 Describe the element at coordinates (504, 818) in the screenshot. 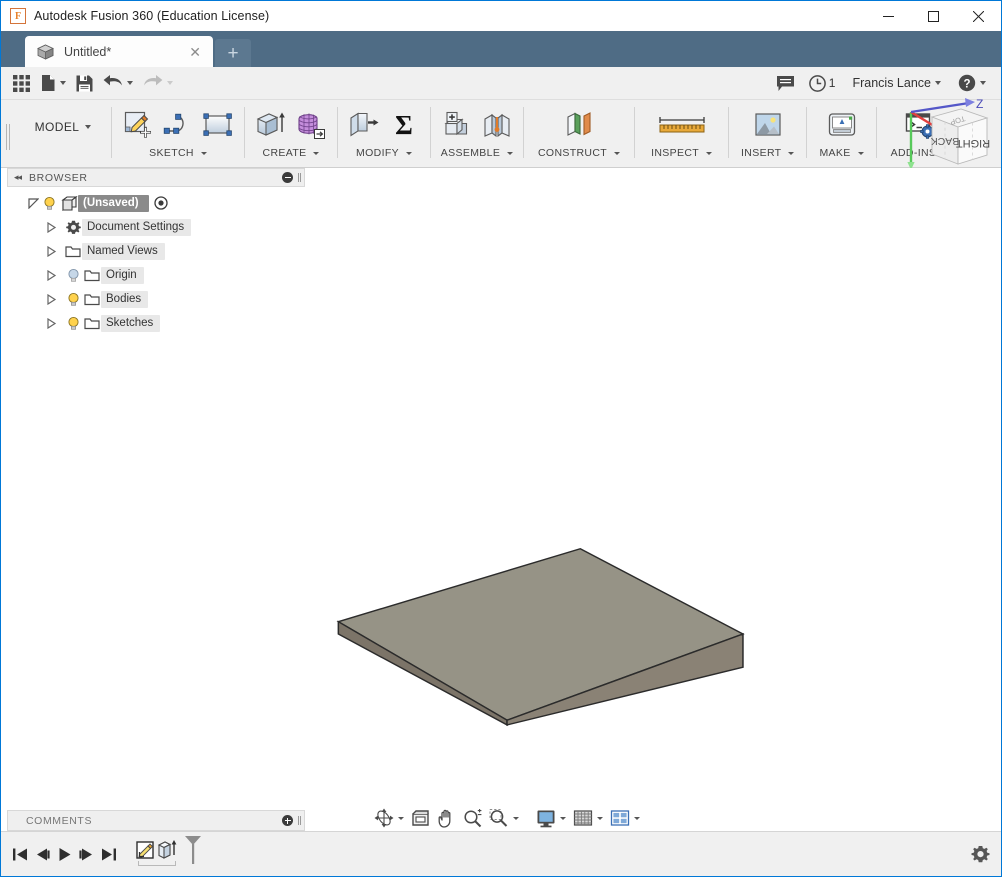

I see `fit-button` at that location.